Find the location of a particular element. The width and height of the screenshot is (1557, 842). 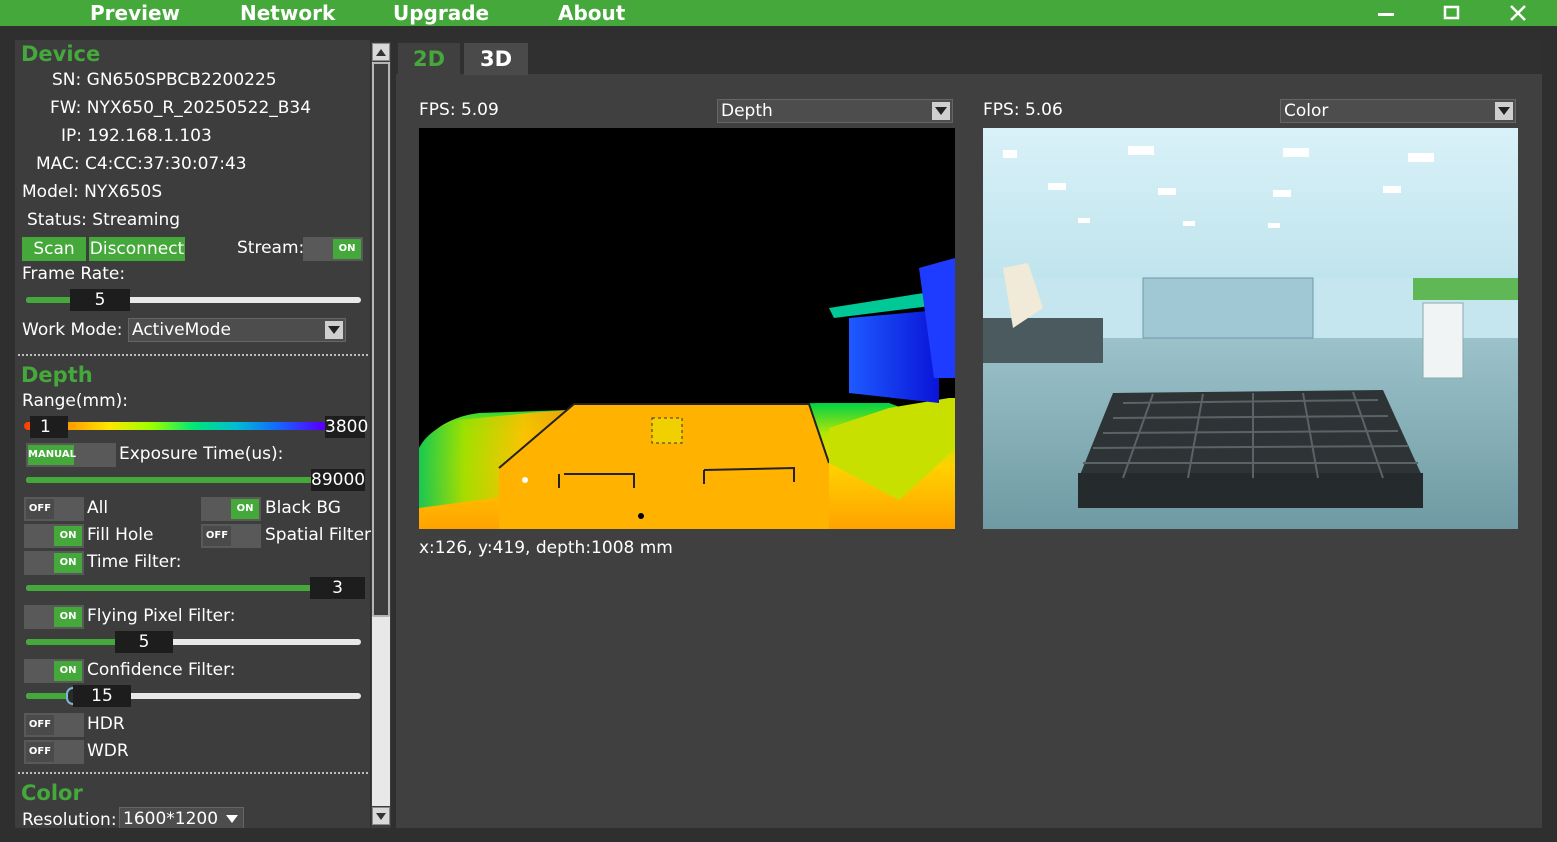

menu-upgrade: Upgrade is located at coordinates (441, 13).